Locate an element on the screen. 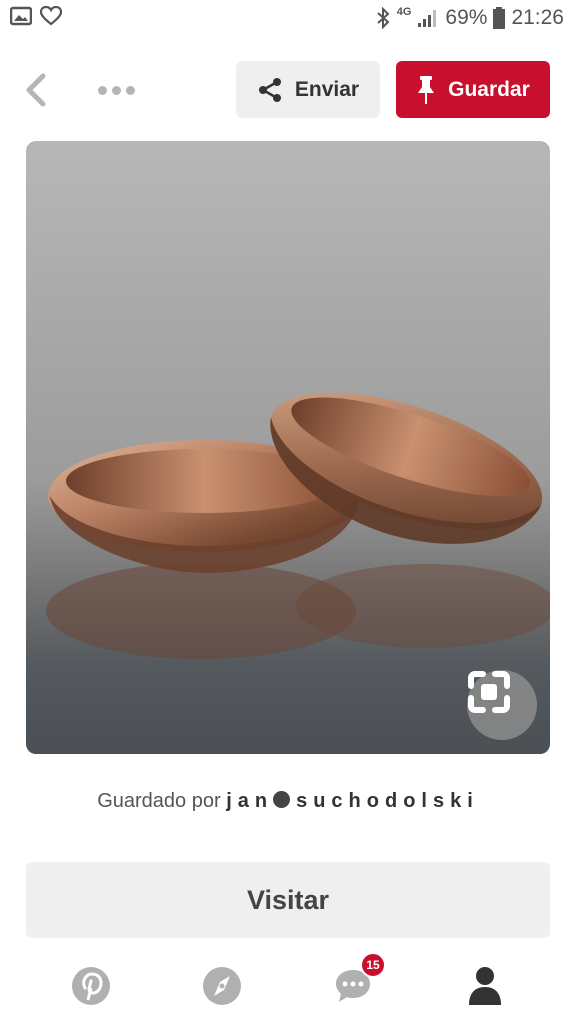 This screenshot has height=1024, width=576. user-first-name: jan is located at coordinates (250, 801).